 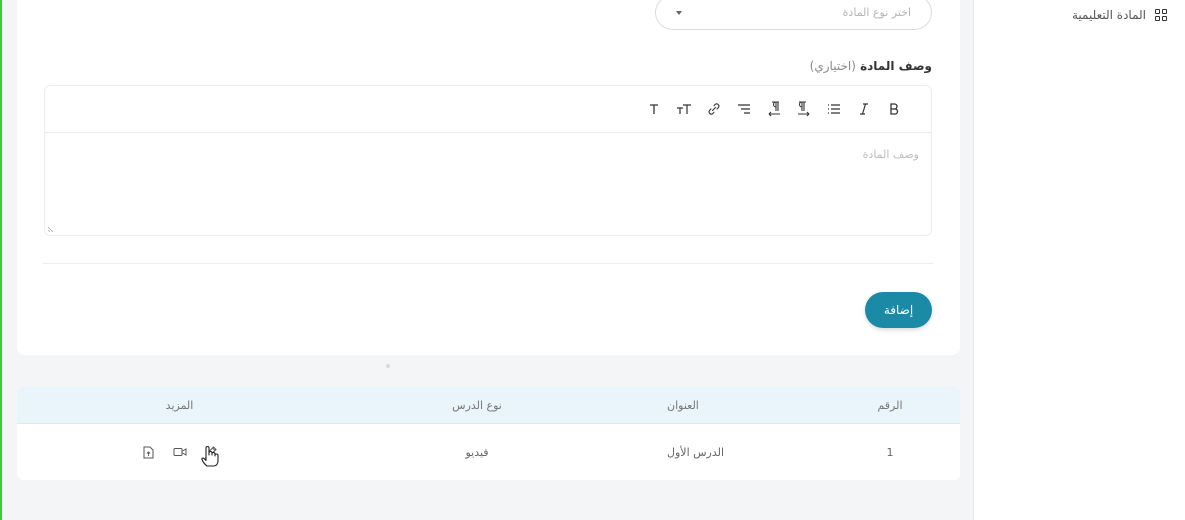 What do you see at coordinates (893, 109) in the screenshot?
I see `bold-icon` at bounding box center [893, 109].